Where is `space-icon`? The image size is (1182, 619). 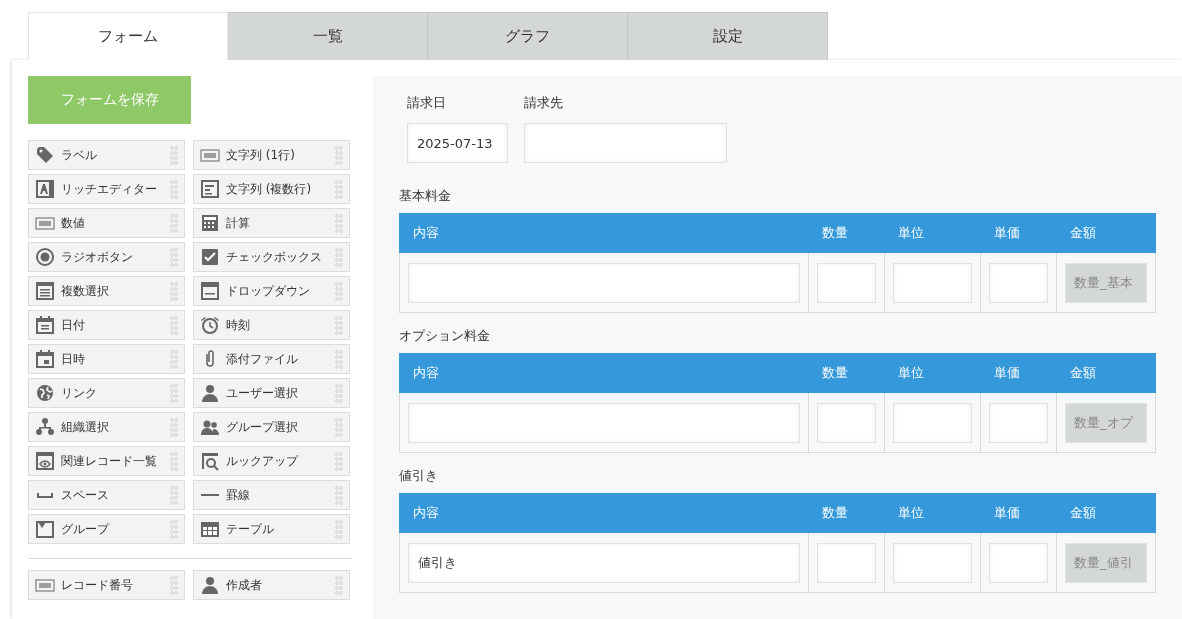
space-icon is located at coordinates (45, 495).